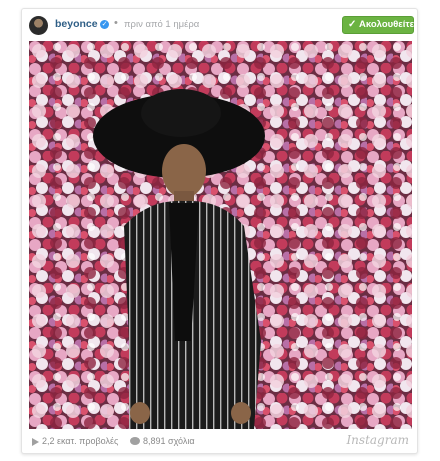 The image size is (440, 461). What do you see at coordinates (352, 24) in the screenshot?
I see `check-icon: ✓` at bounding box center [352, 24].